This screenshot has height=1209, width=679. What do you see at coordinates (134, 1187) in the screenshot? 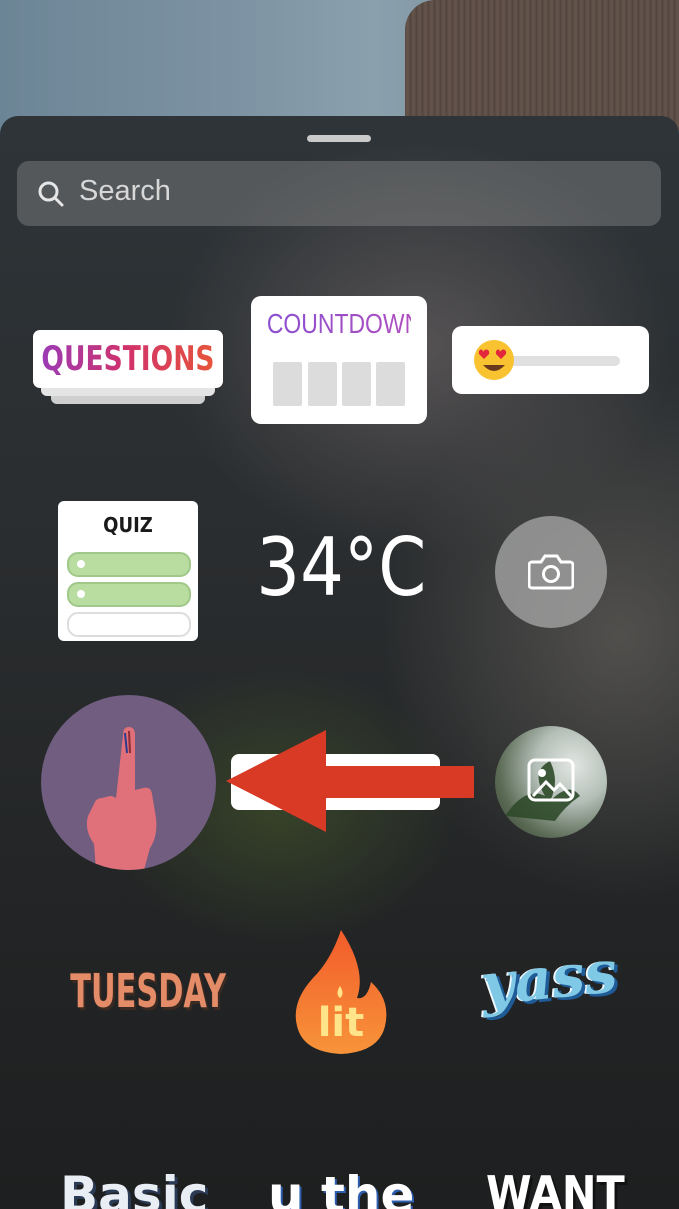
I see `basic-sticker: Basic` at bounding box center [134, 1187].